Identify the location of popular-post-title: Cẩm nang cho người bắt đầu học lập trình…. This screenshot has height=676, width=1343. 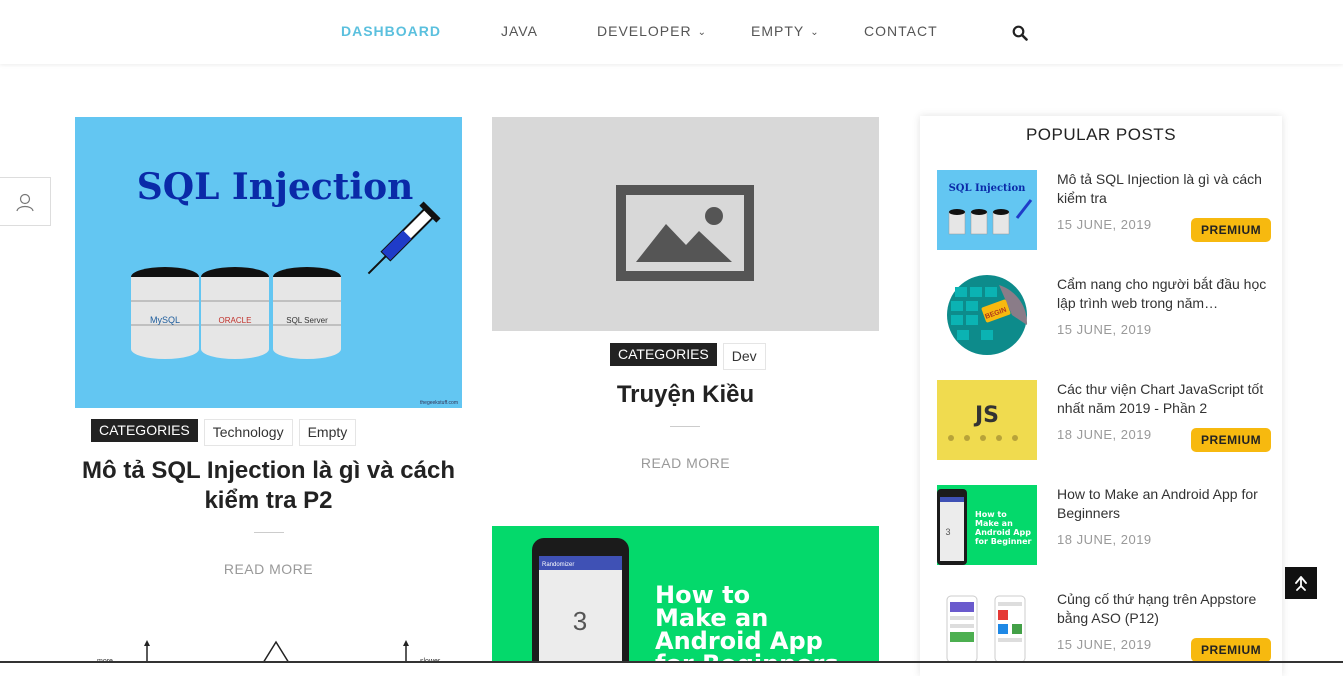
(1164, 294).